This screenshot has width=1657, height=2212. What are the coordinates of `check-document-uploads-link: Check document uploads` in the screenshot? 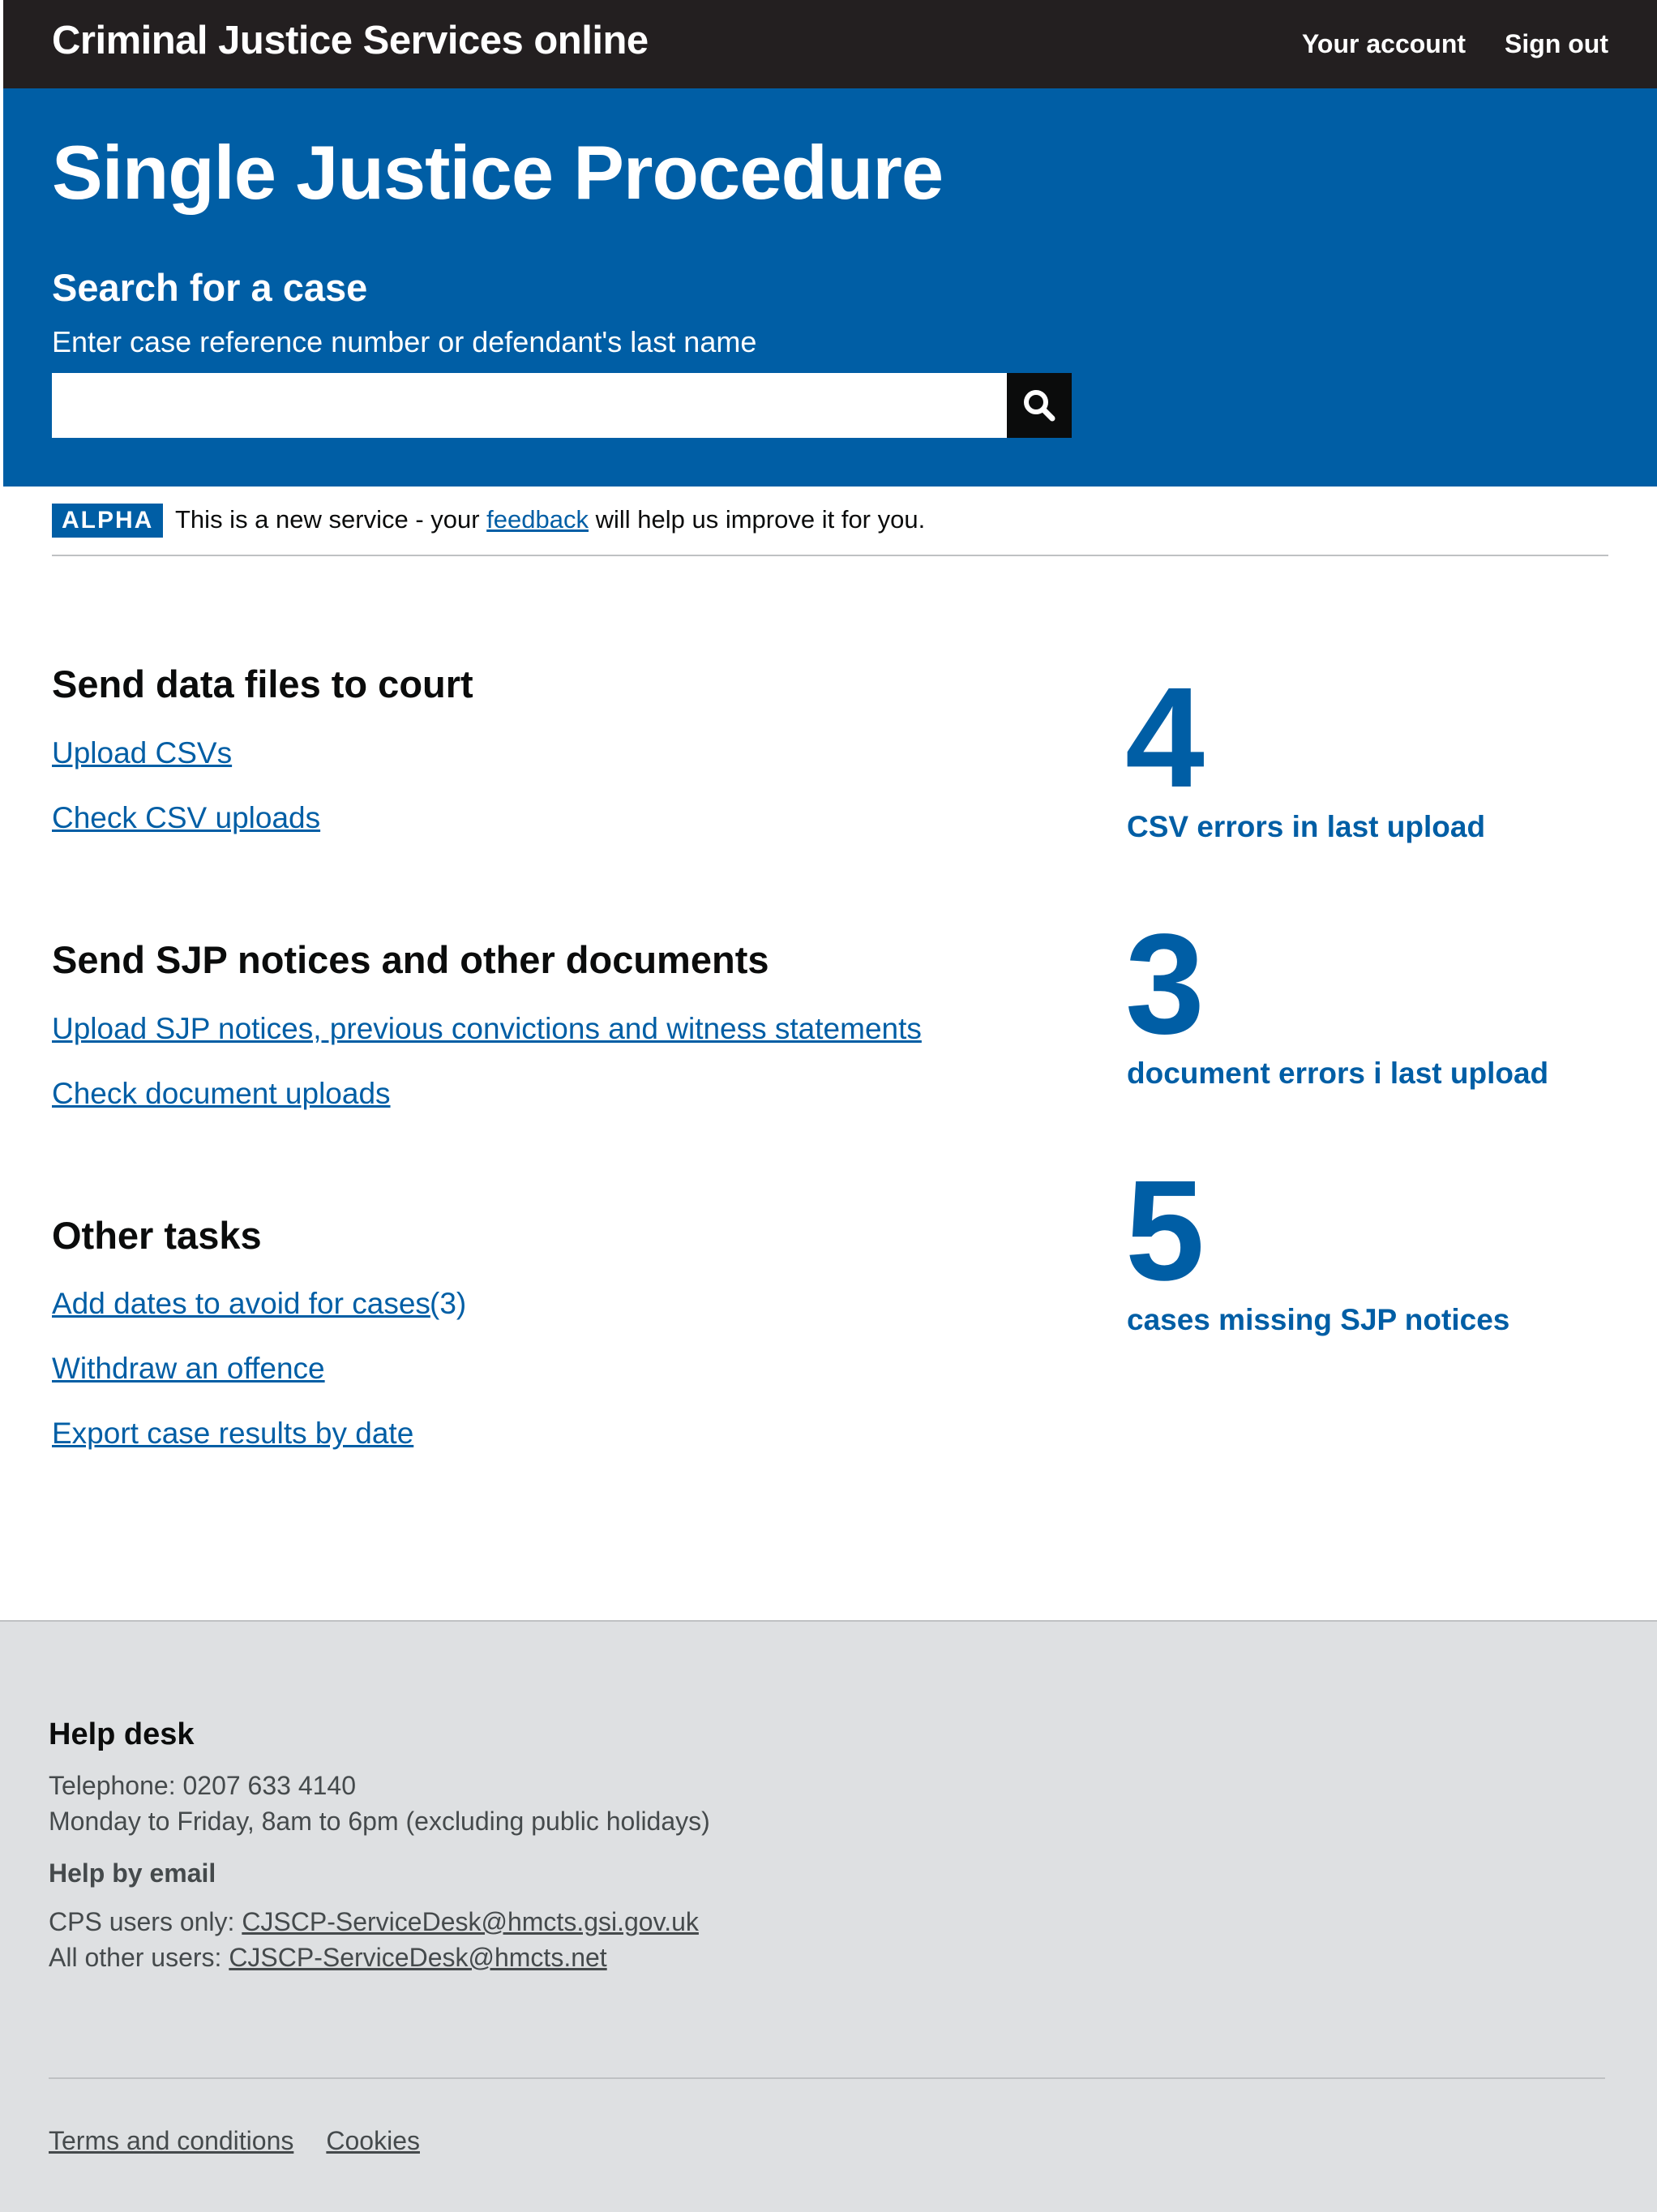 It's located at (221, 1094).